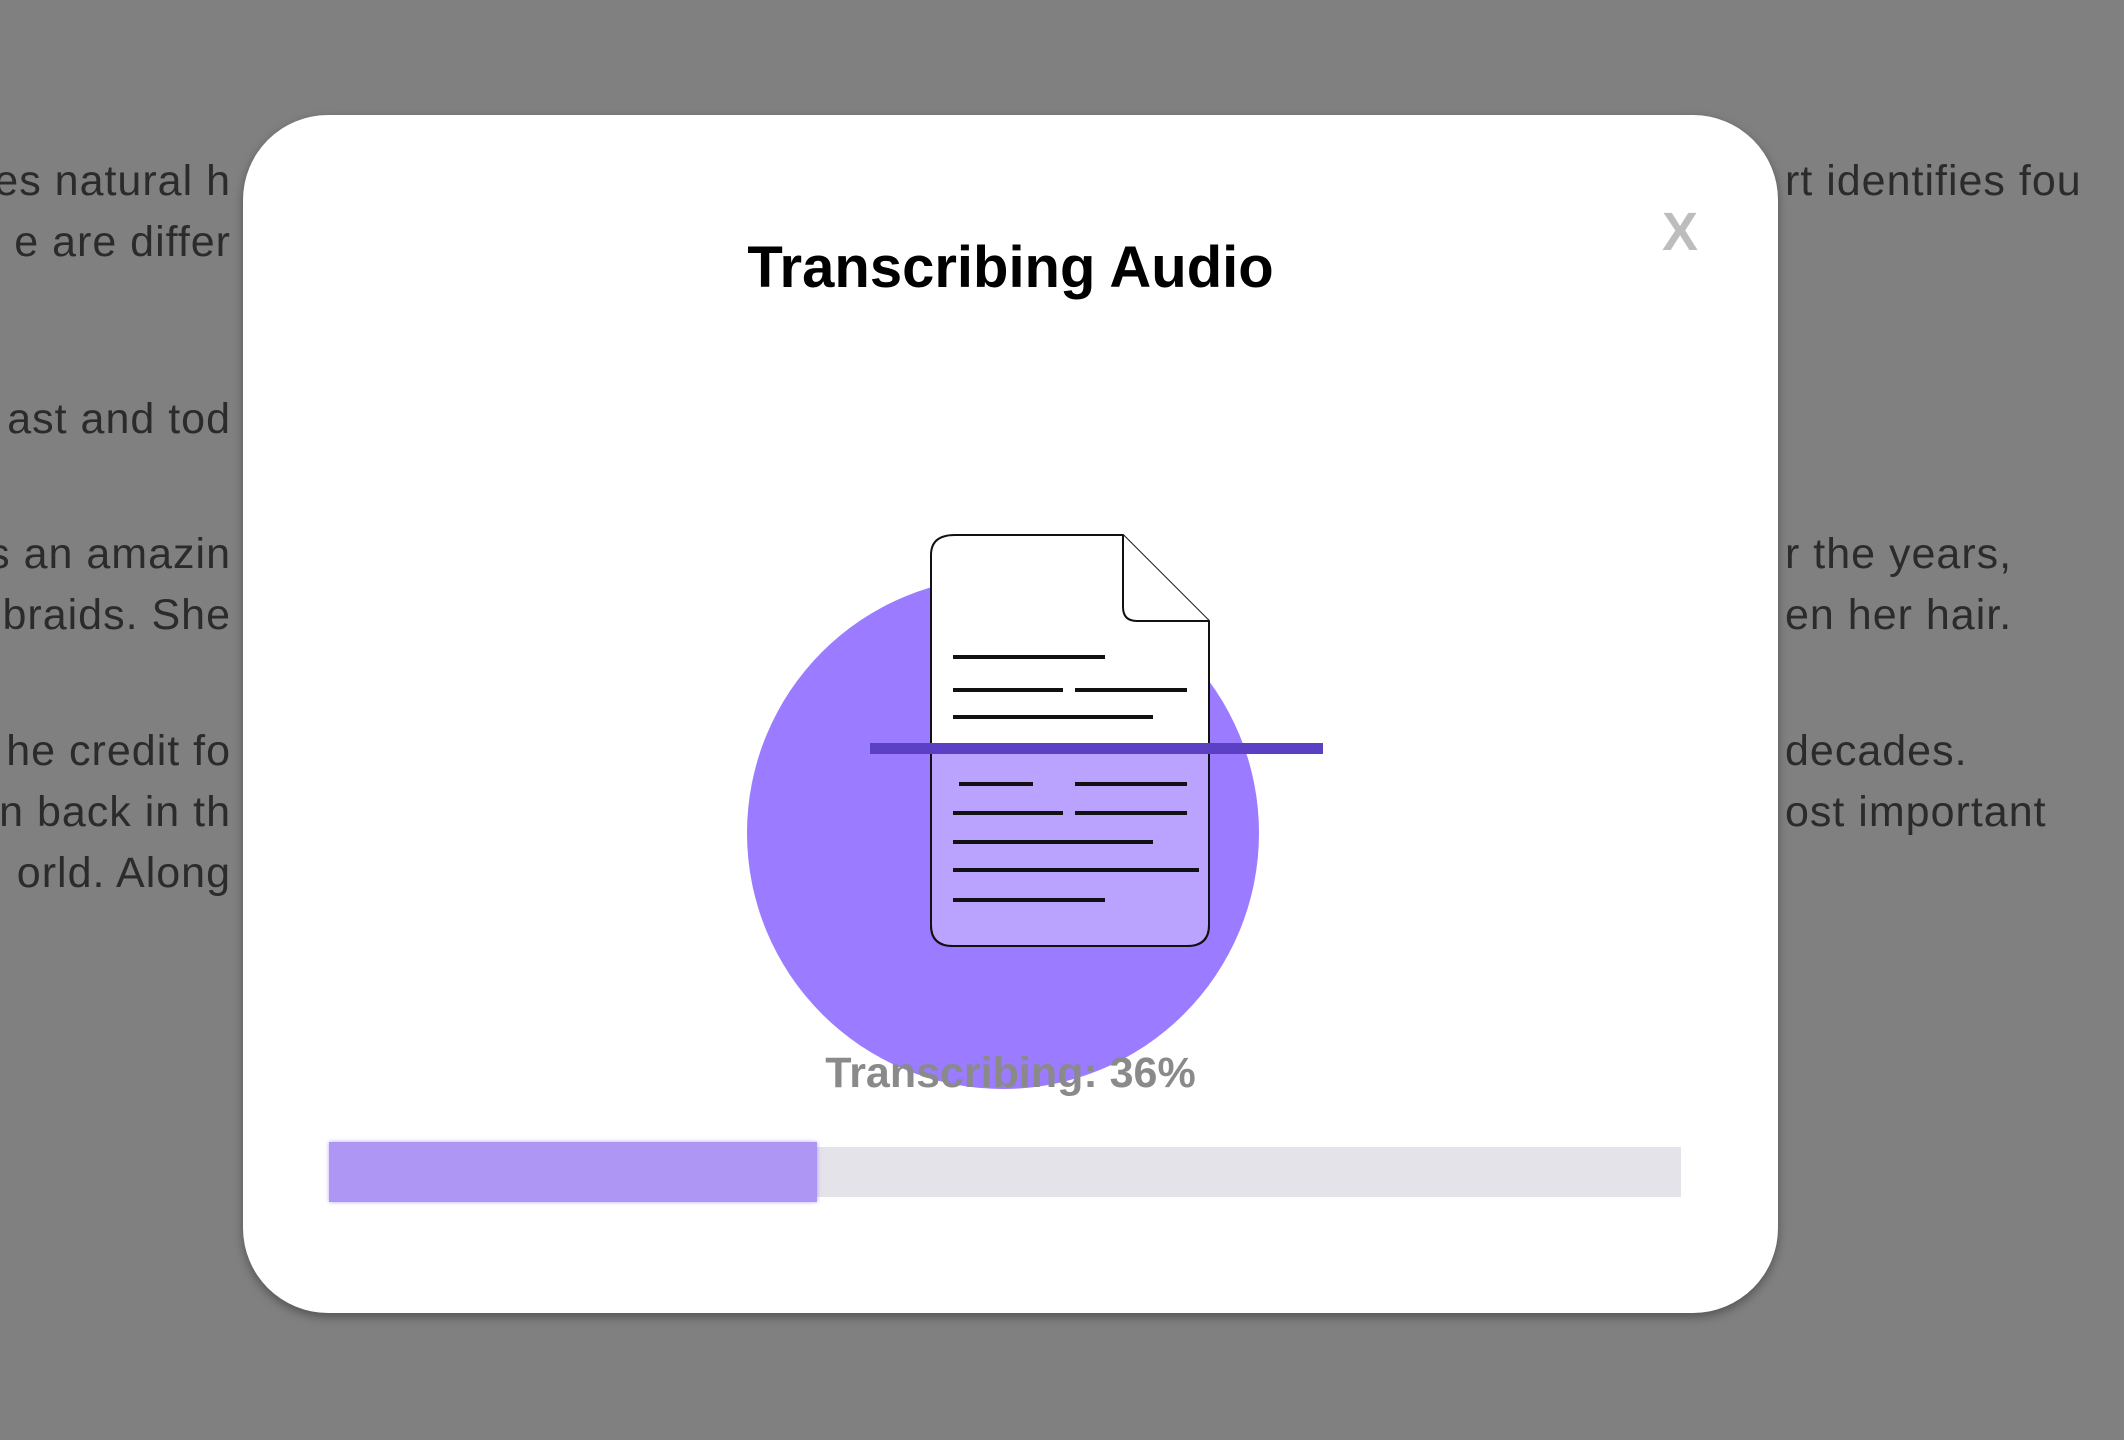  What do you see at coordinates (1899, 615) in the screenshot?
I see `background-text-line: en her hair.` at bounding box center [1899, 615].